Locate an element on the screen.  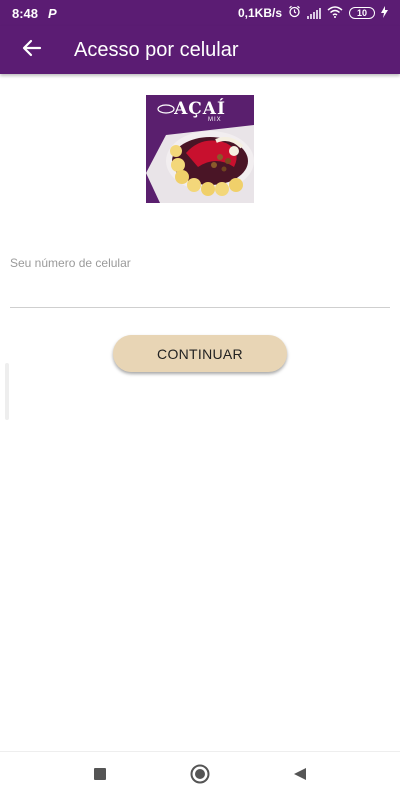
recents-square-icon is located at coordinates (100, 776).